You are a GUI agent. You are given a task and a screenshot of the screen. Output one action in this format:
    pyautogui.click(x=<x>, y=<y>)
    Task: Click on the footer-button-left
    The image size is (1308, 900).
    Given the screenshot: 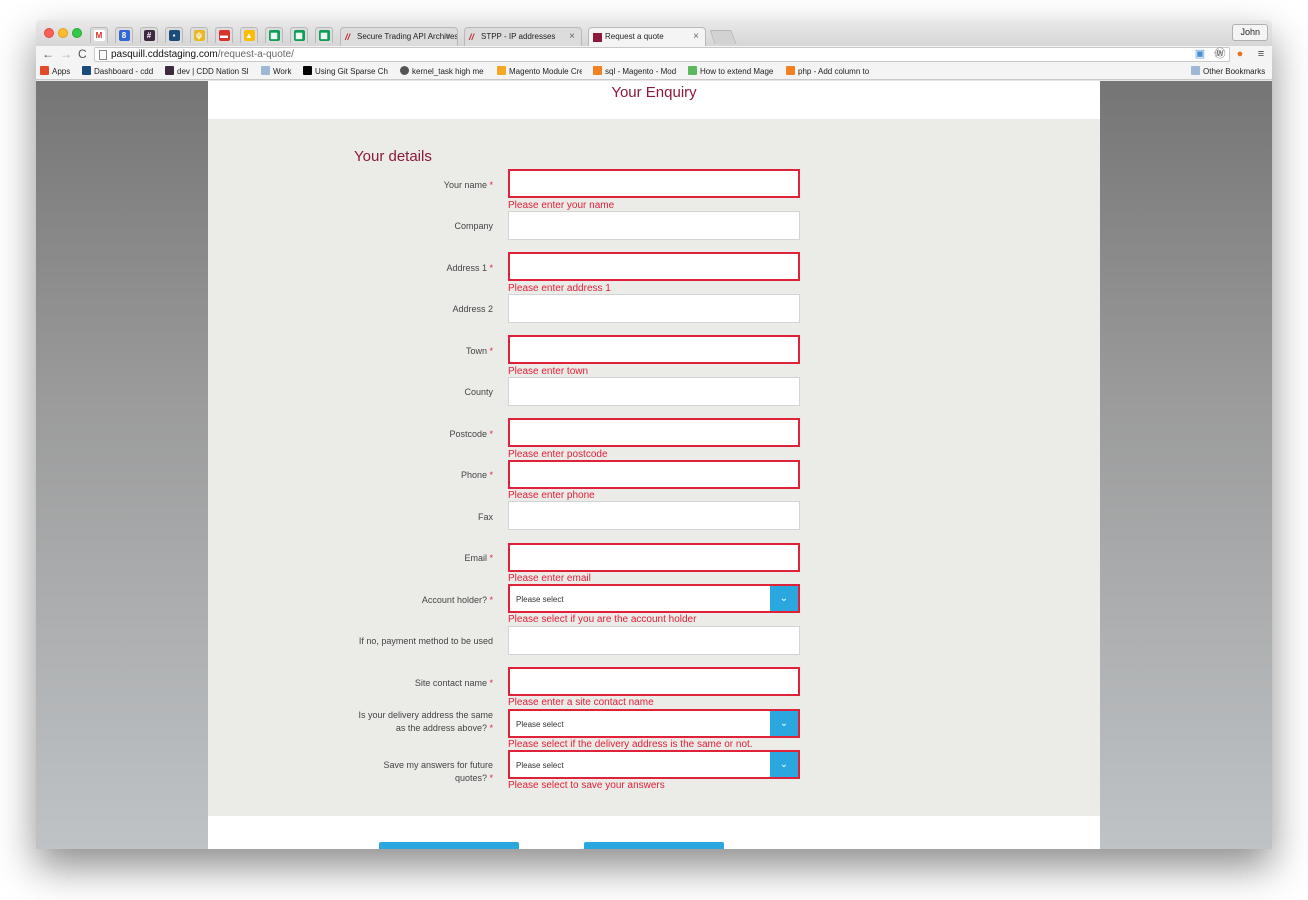 What is the action you would take?
    pyautogui.click(x=449, y=845)
    